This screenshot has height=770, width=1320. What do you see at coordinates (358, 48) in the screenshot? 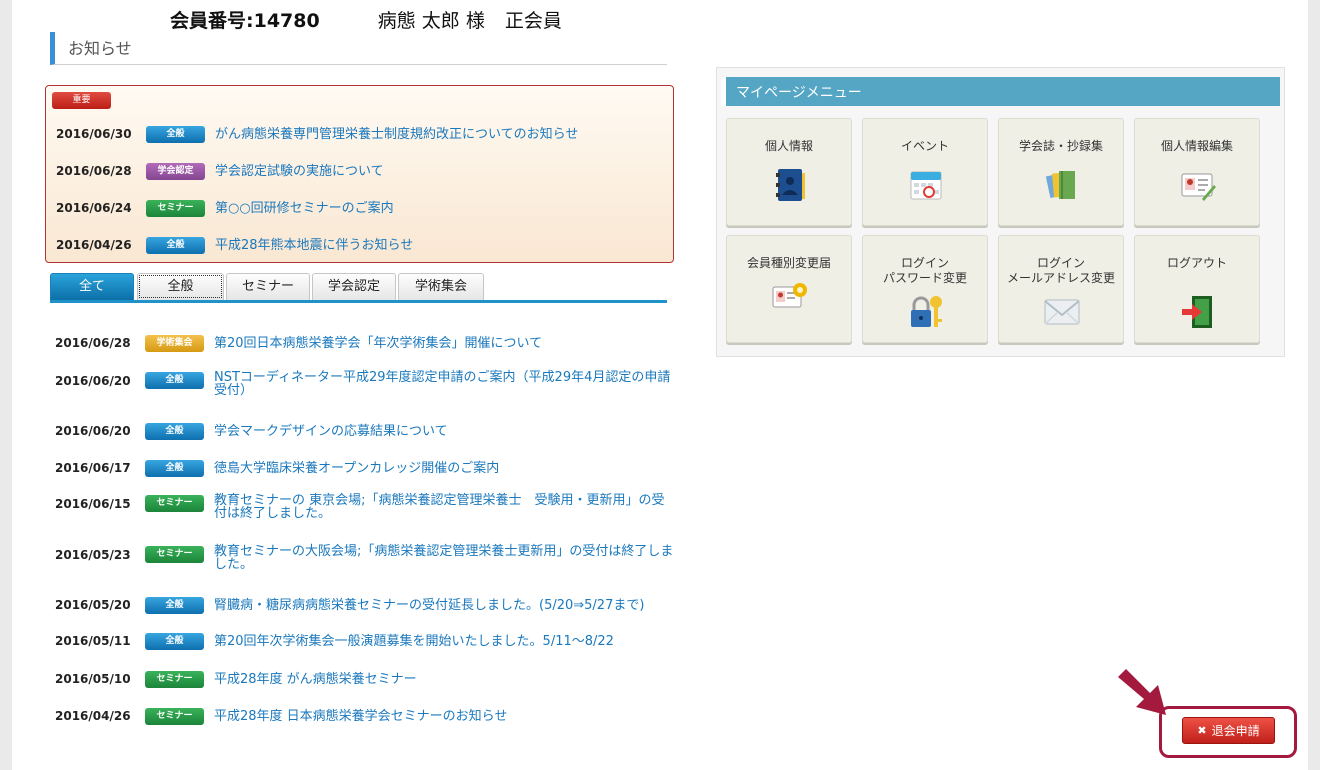
I see `notices-heading: お知らせ` at bounding box center [358, 48].